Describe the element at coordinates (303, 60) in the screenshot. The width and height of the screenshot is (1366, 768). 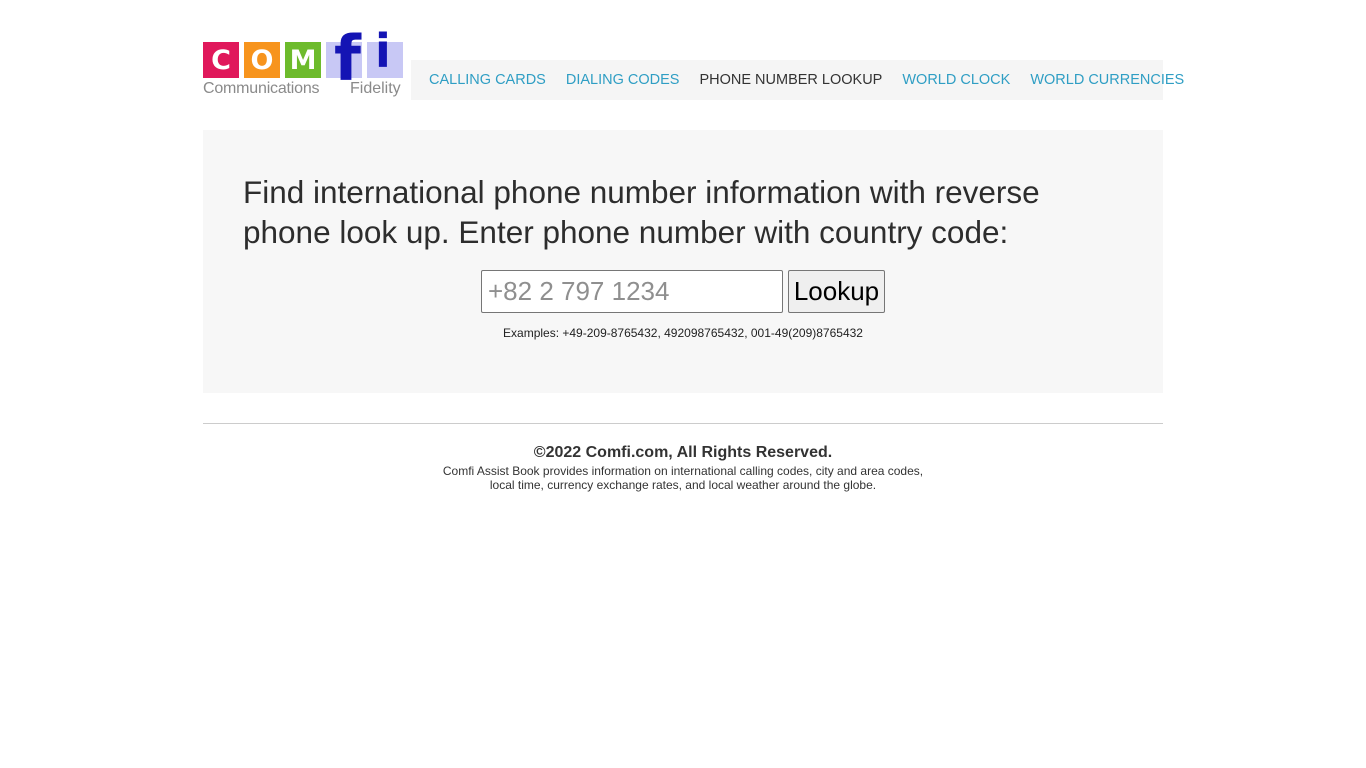
I see `logo-letter-m: M` at that location.